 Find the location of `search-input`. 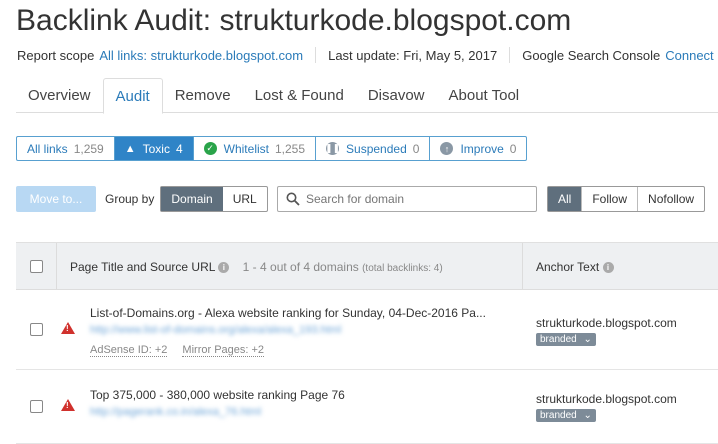

search-input is located at coordinates (416, 199).